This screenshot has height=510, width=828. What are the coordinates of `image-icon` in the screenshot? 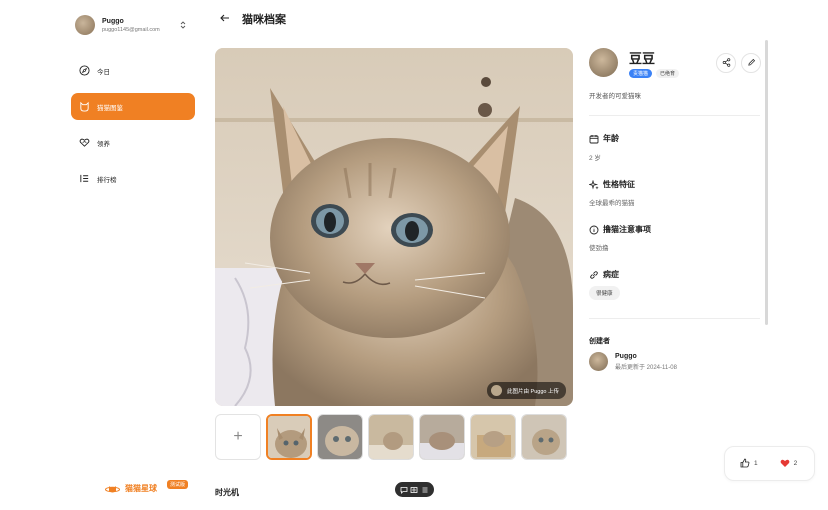 It's located at (414, 490).